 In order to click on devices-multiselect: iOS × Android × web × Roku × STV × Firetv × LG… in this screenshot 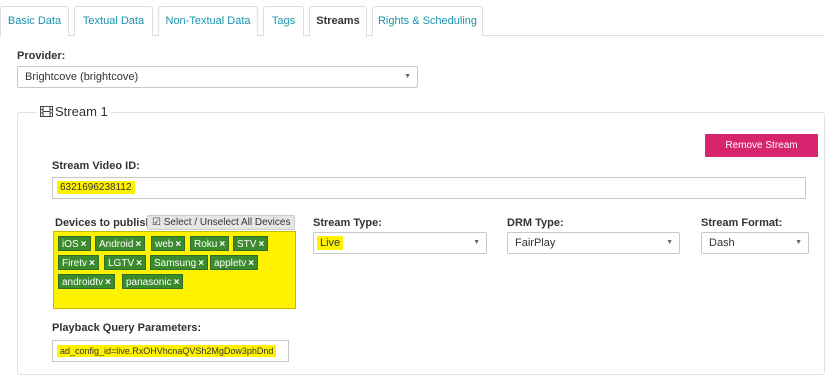, I will do `click(174, 270)`.